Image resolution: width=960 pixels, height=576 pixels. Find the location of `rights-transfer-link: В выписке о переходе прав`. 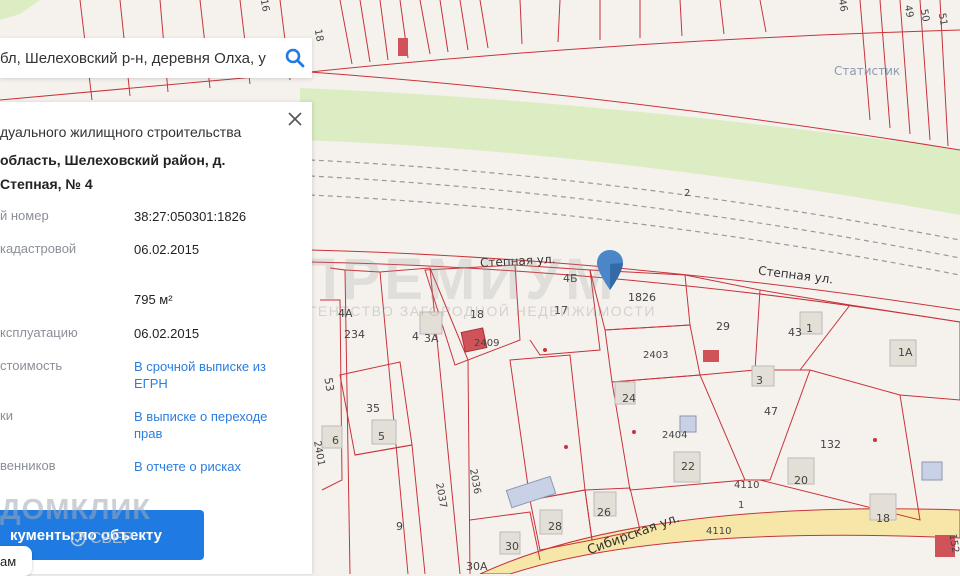

rights-transfer-link: В выписке о переходе прав is located at coordinates (209, 425).